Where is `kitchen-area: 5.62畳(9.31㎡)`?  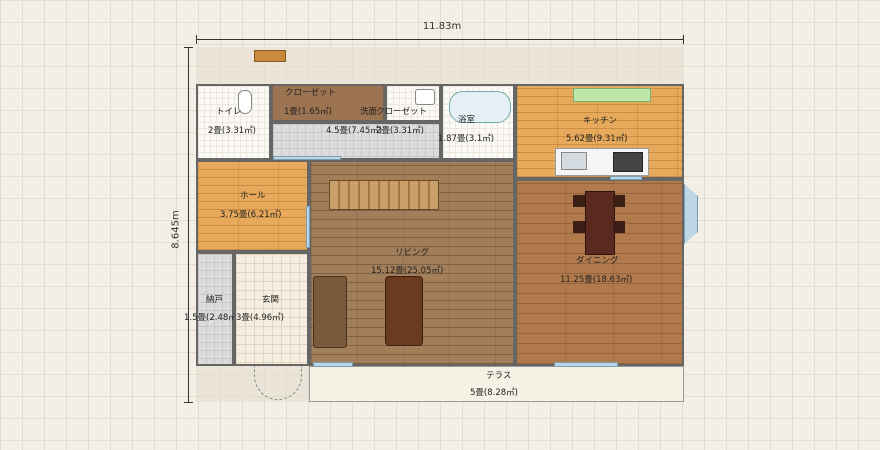 kitchen-area: 5.62畳(9.31㎡) is located at coordinates (597, 139).